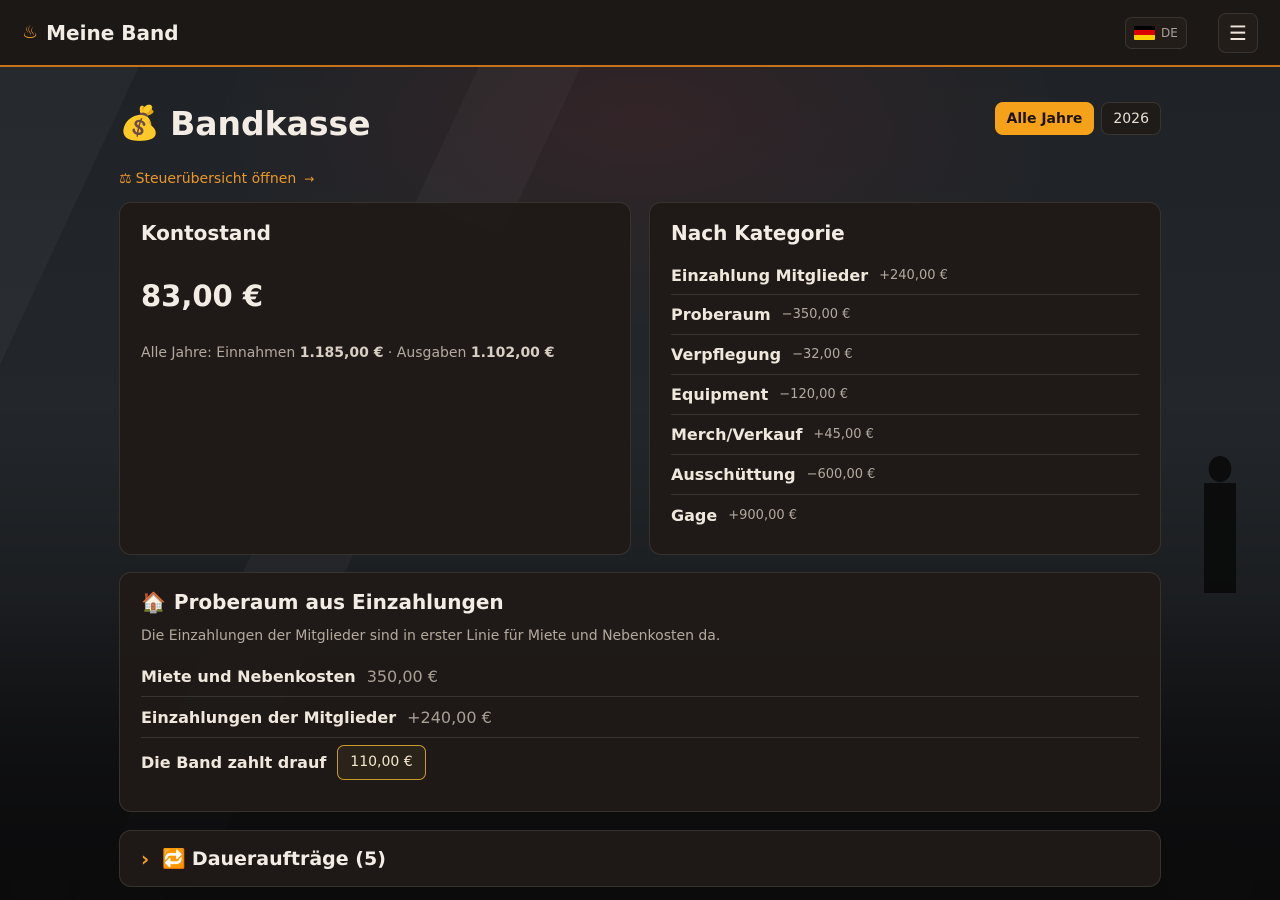  I want to click on expenses-total: 1.102,00 €, so click(512, 353).